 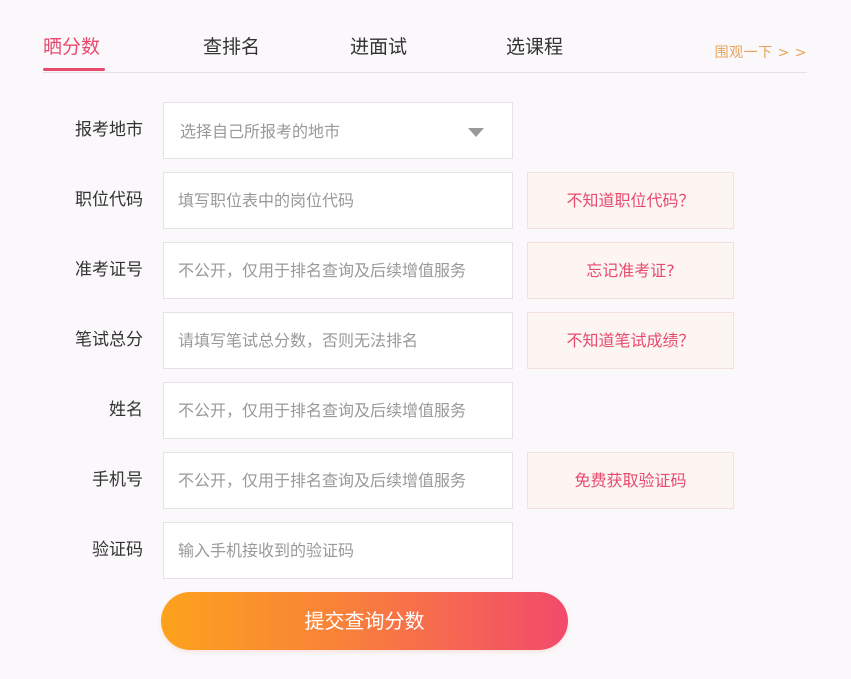 I want to click on position-code-row: 职位代码 不知道职位代码？, so click(x=425, y=200).